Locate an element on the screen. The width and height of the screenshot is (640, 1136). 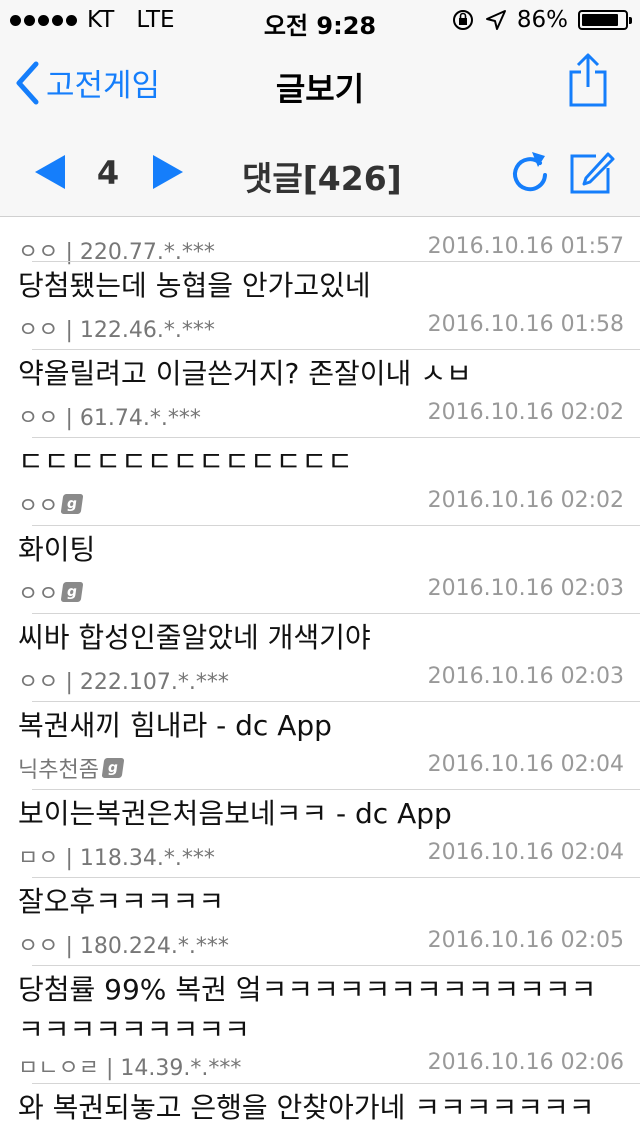
comment-date: 2016.10.16 02:05 is located at coordinates (525, 940).